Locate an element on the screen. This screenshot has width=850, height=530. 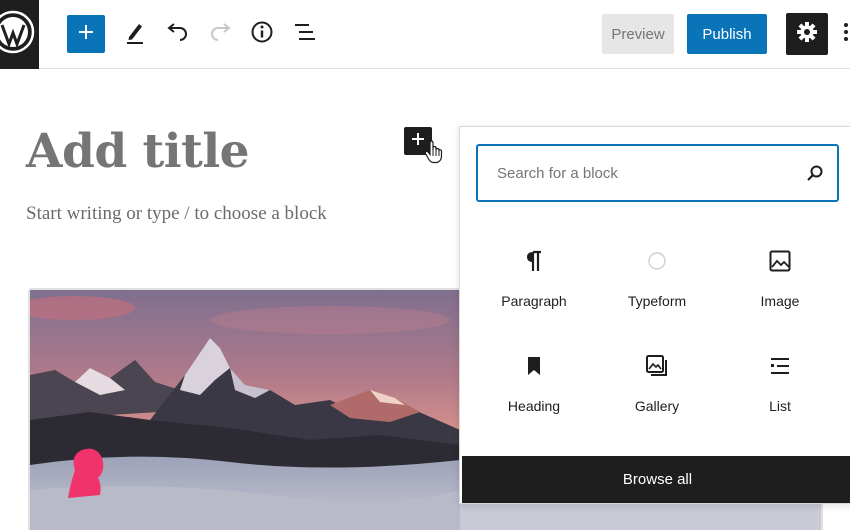
block-search-box is located at coordinates (657, 173).